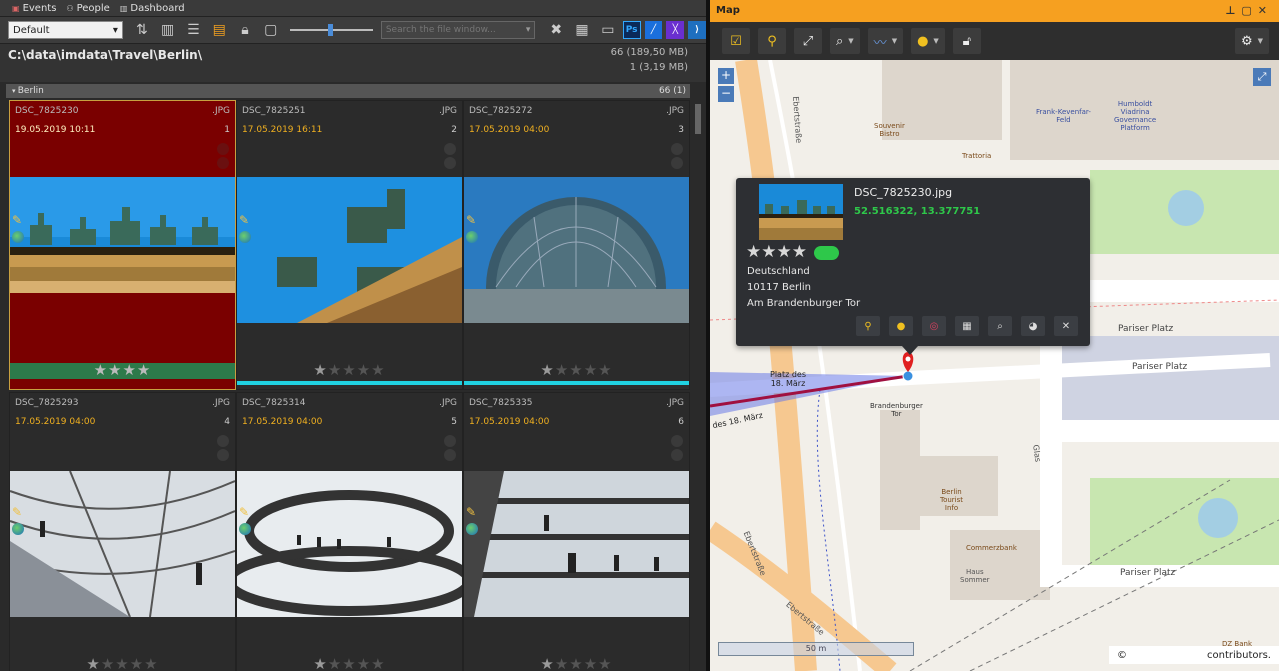 Image resolution: width=1279 pixels, height=671 pixels. I want to click on unlock-icon: 🔓︎, so click(967, 41).